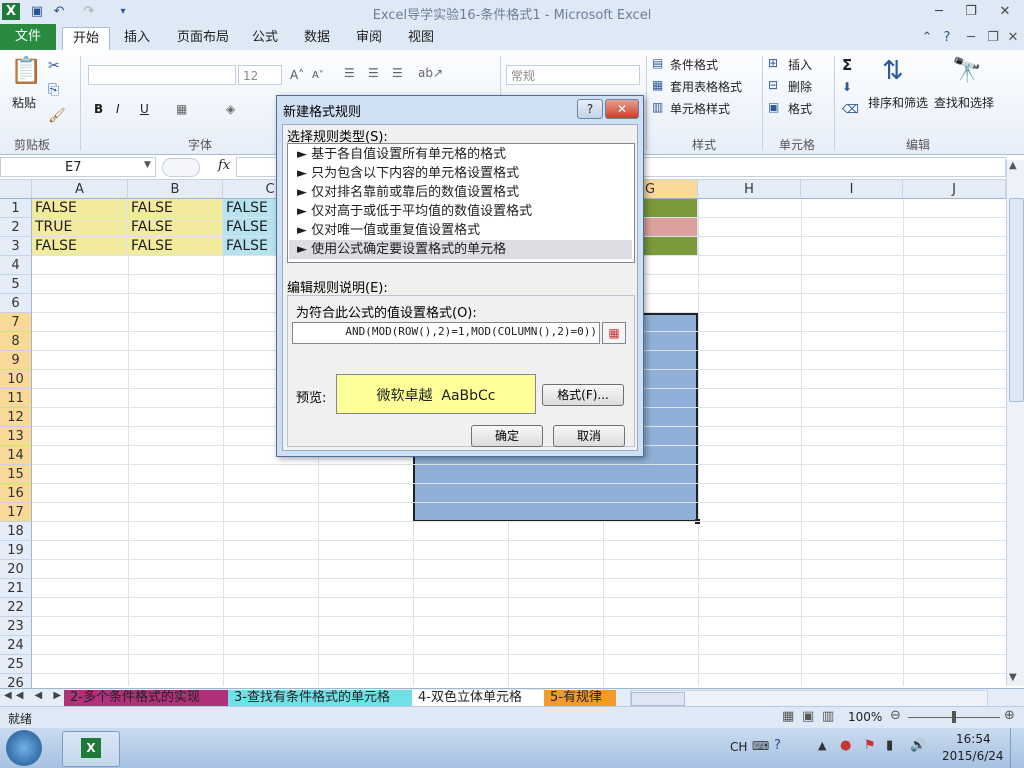 This screenshot has width=1024, height=768. Describe the element at coordinates (175, 189) in the screenshot. I see `column-header: B` at that location.